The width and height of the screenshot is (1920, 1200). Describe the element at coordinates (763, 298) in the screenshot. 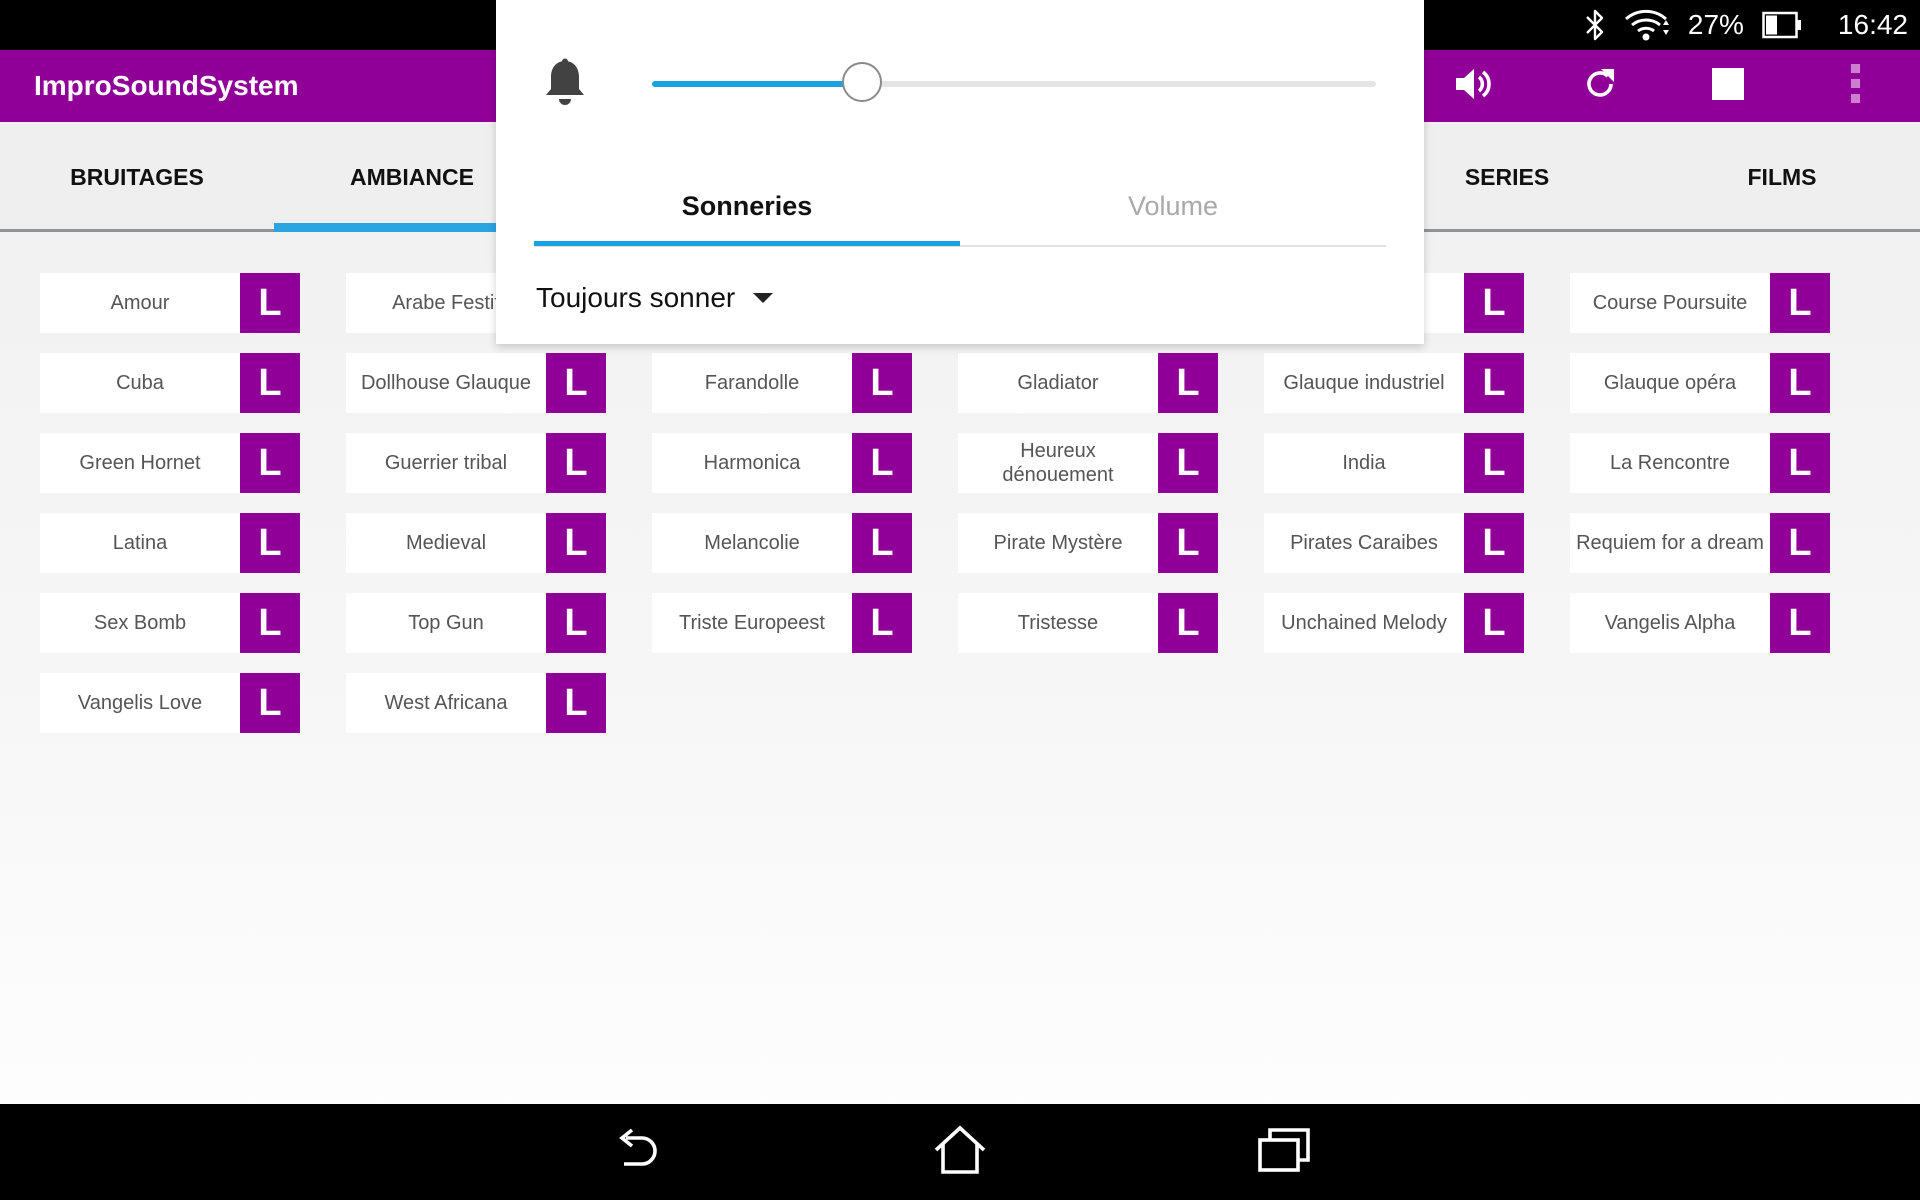

I see `chevron-down-icon` at that location.